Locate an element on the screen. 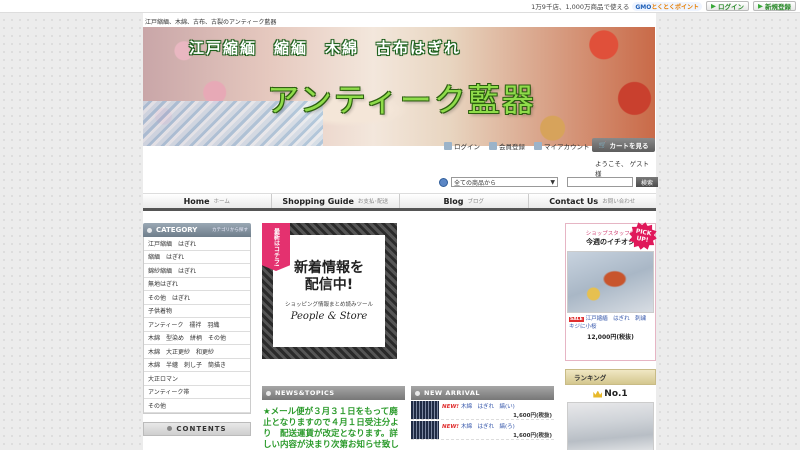 The width and height of the screenshot is (800, 450). pickup-product-image is located at coordinates (610, 282).